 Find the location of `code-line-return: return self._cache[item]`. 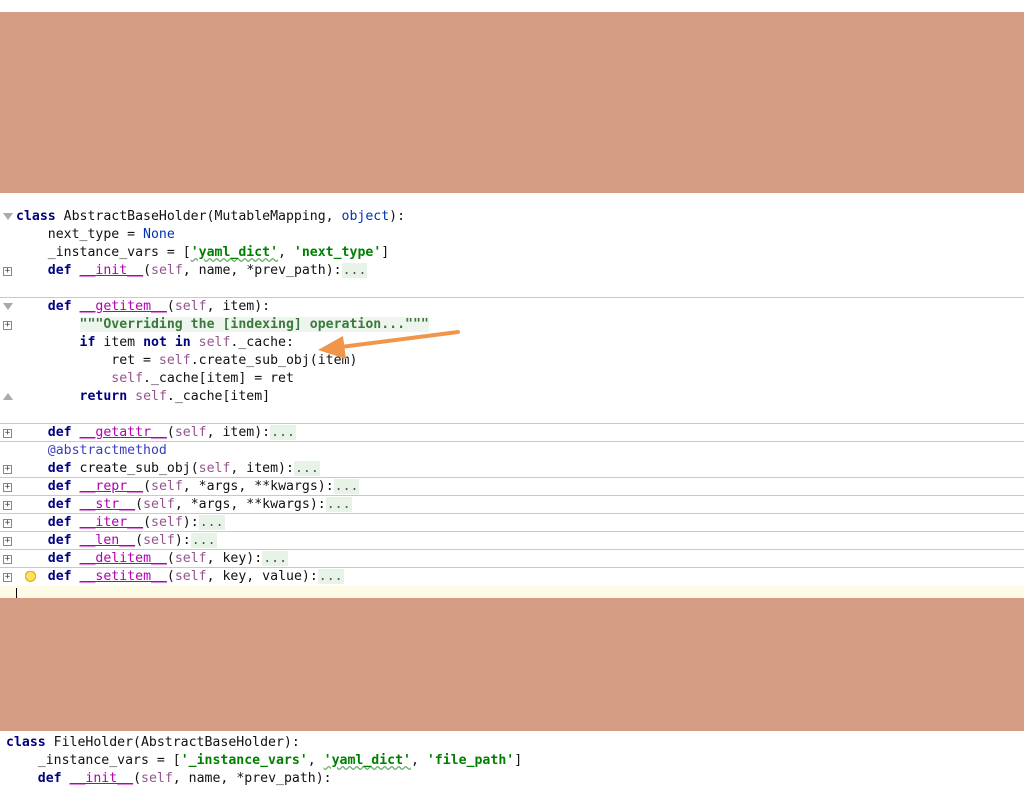

code-line-return: return self._cache[item] is located at coordinates (512, 397).